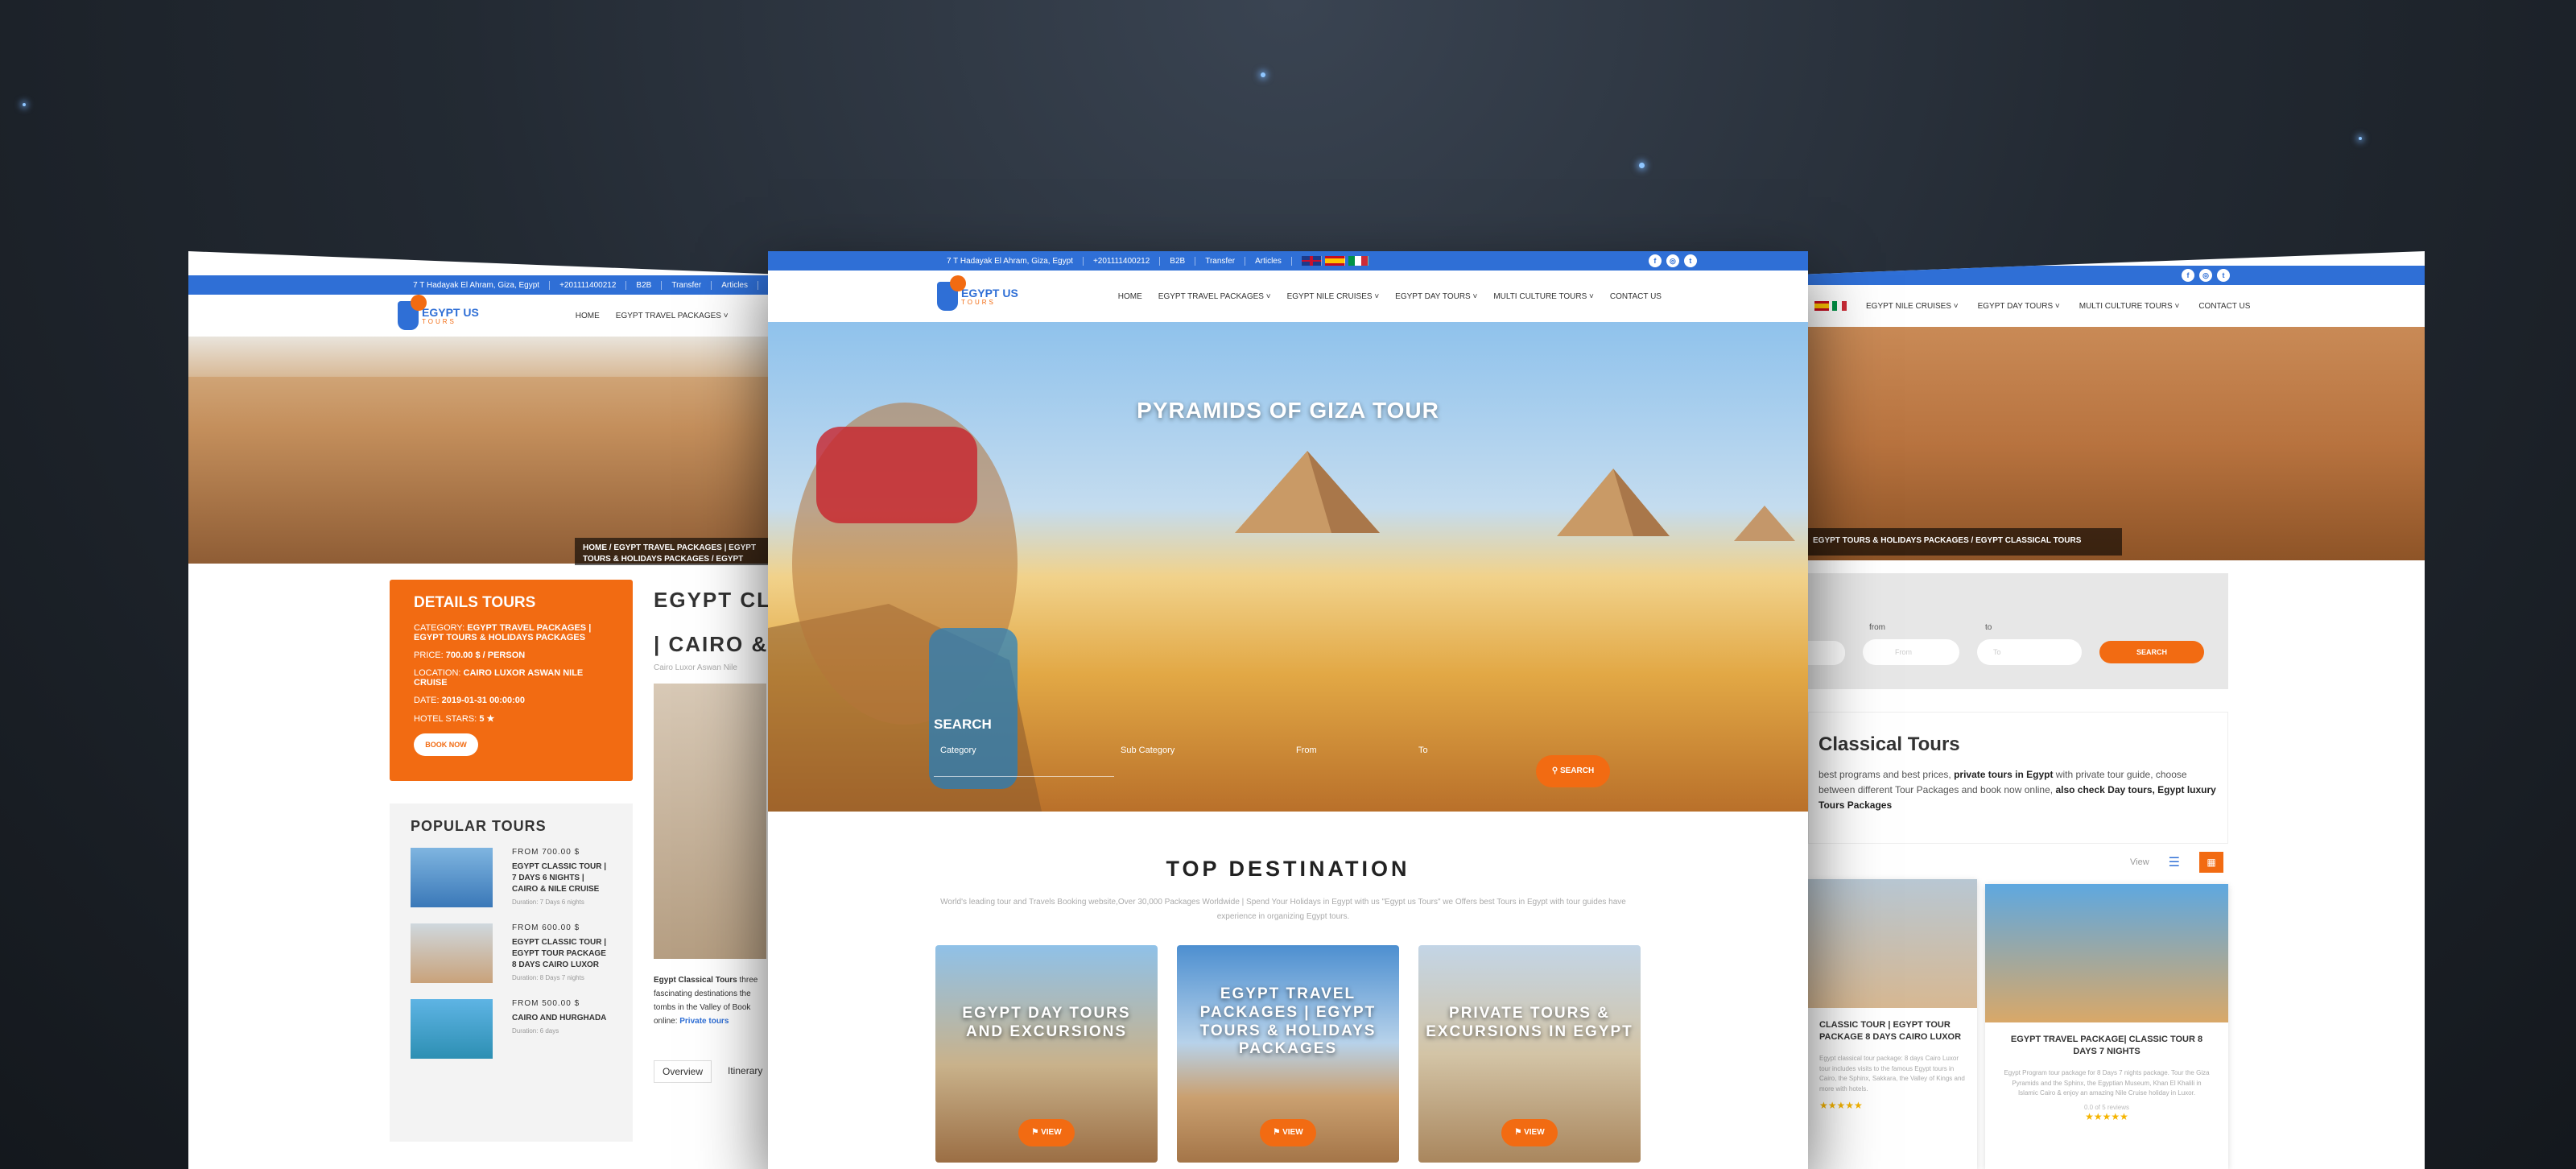 The width and height of the screenshot is (2576, 1169). Describe the element at coordinates (1826, 653) in the screenshot. I see `right-search-field` at that location.